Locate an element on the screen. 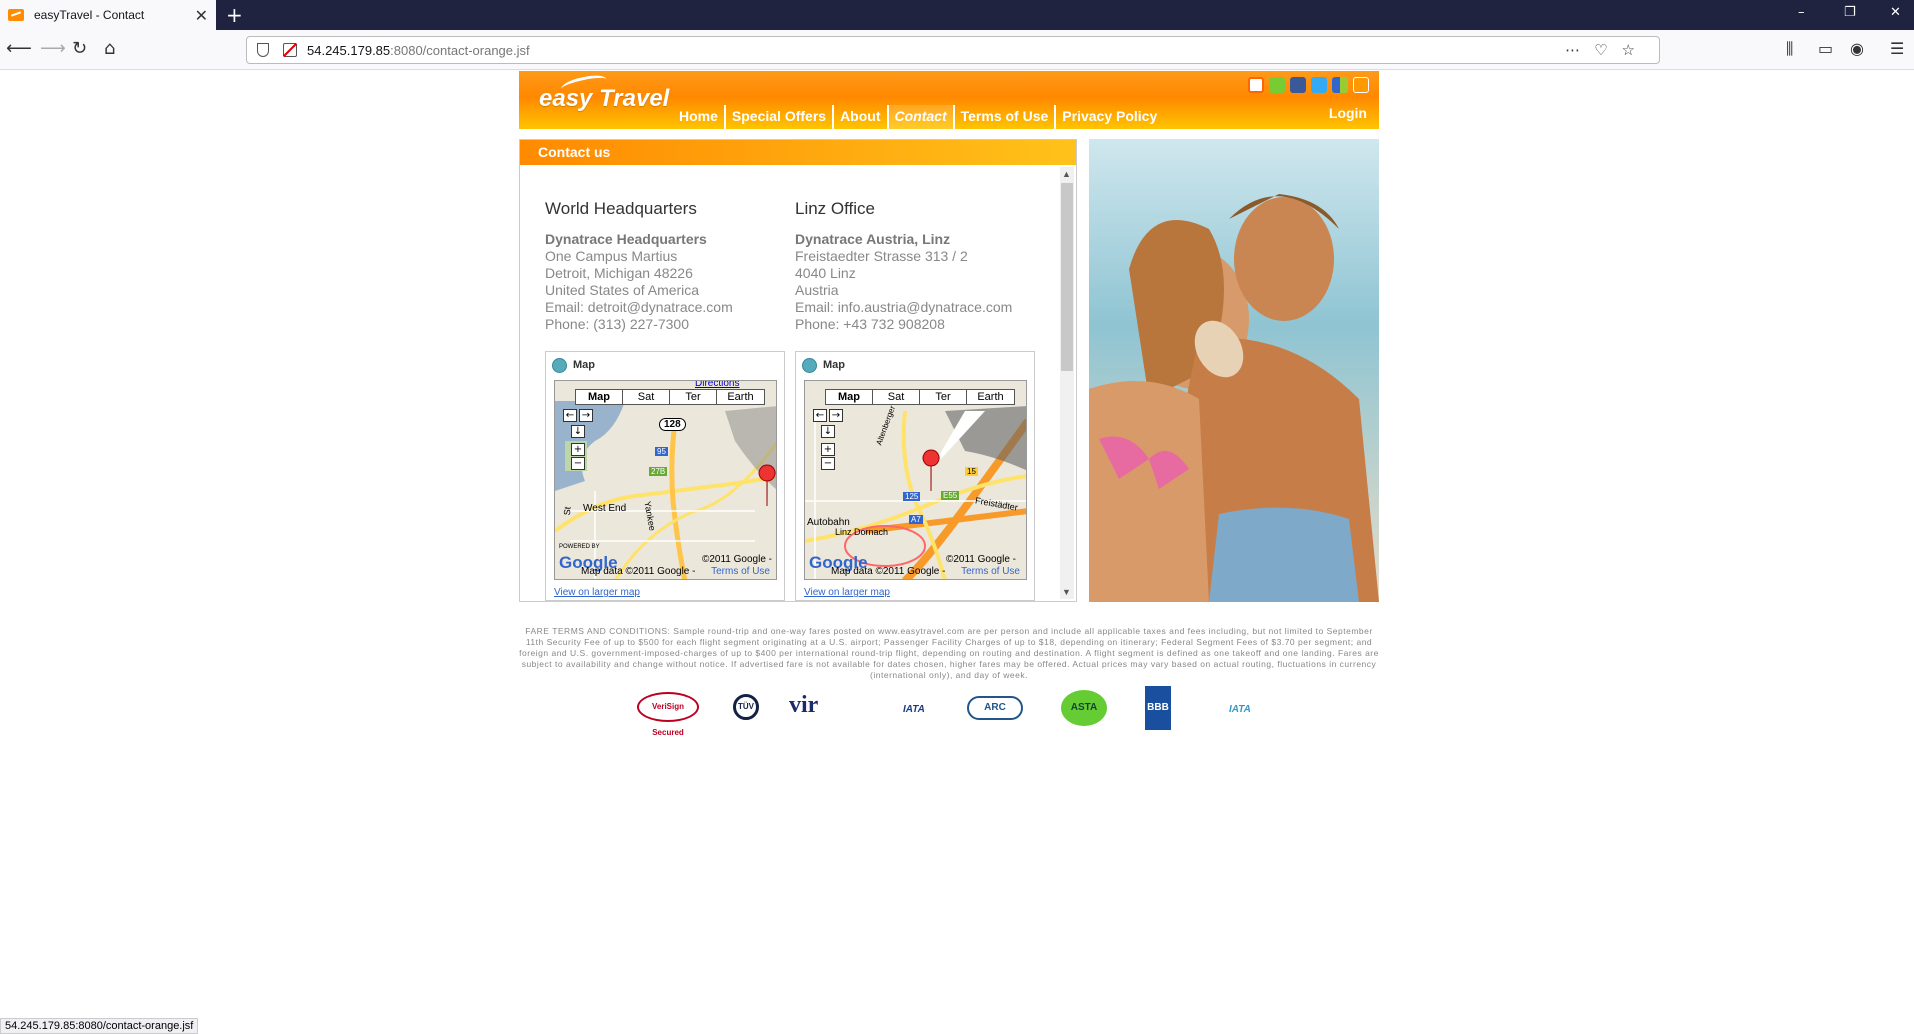 This screenshot has width=1914, height=1034. account-icon: ◉ is located at coordinates (1857, 48).